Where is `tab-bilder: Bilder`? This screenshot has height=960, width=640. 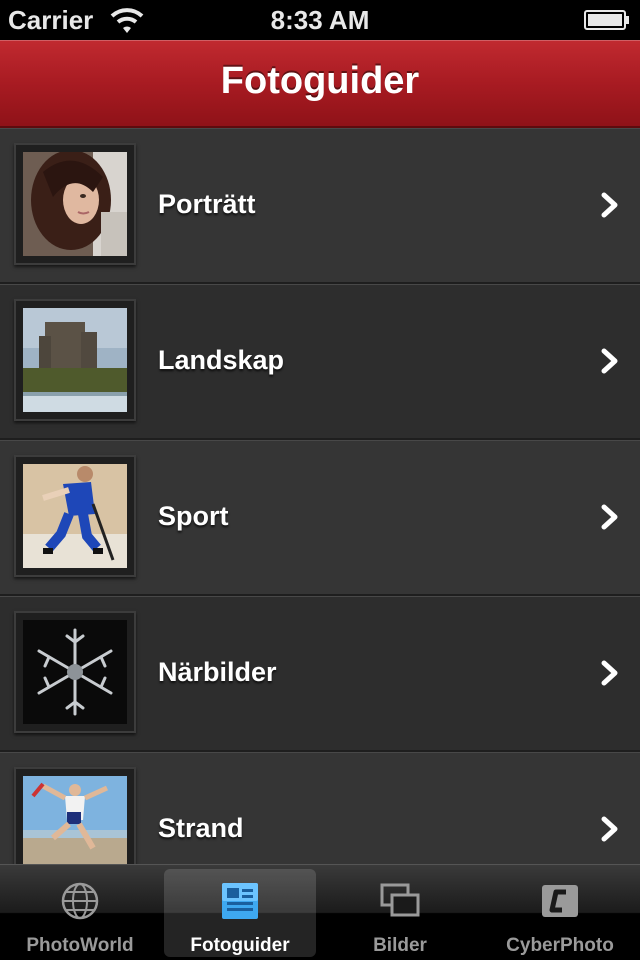 tab-bilder: Bilder is located at coordinates (400, 913).